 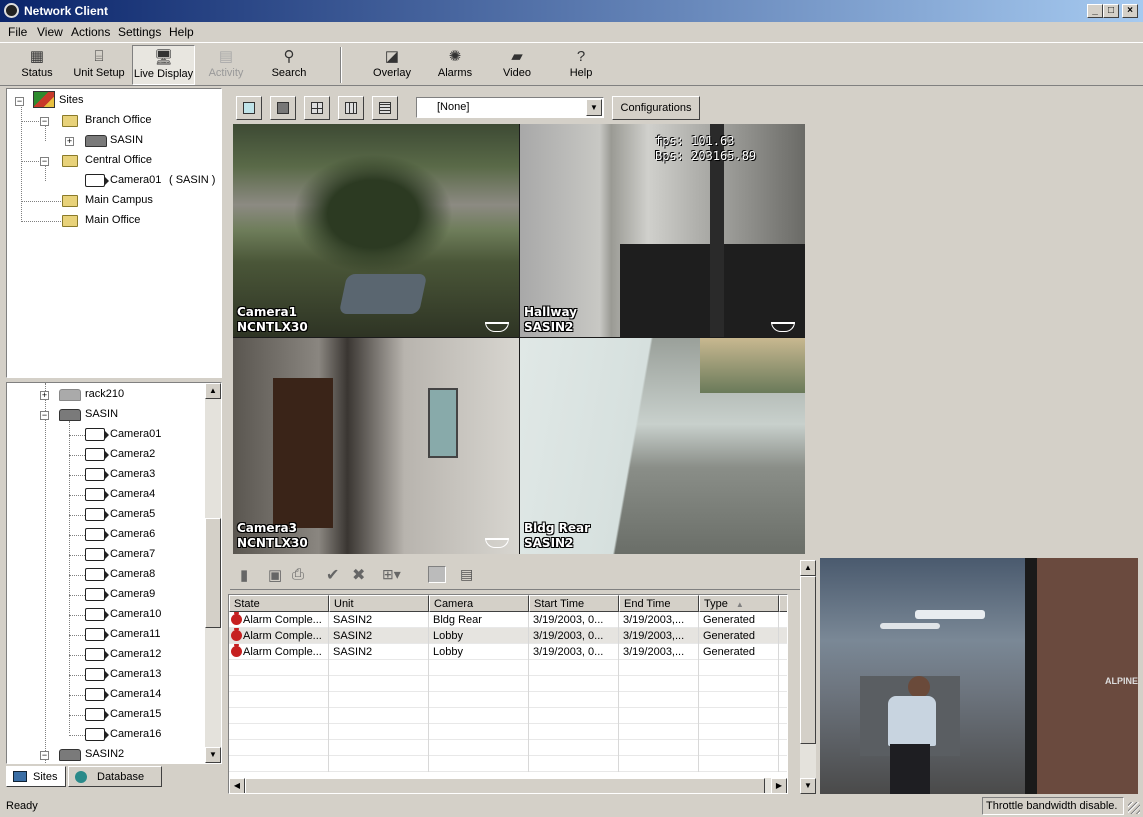 I want to click on resize-grip-icon, so click(x=1134, y=808).